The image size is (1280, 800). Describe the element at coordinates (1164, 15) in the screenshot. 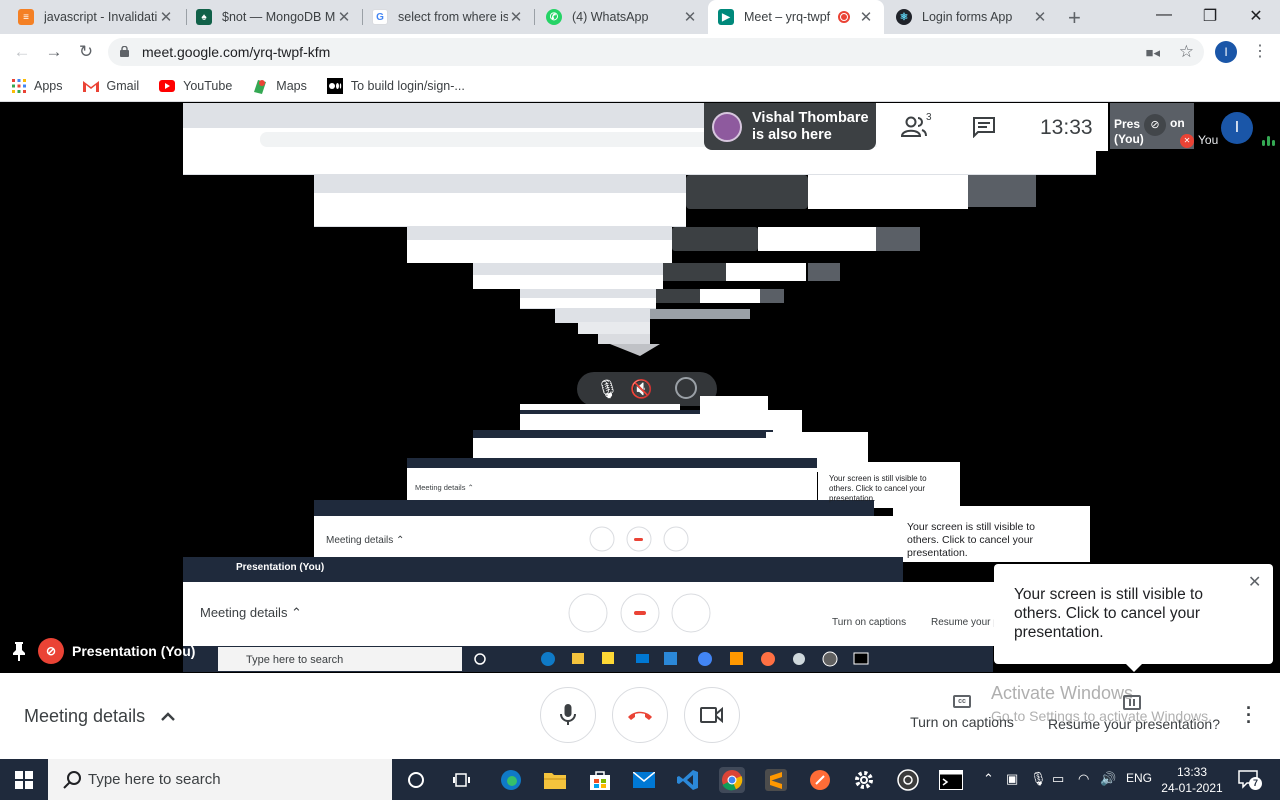

I see `minimize-button: —` at that location.